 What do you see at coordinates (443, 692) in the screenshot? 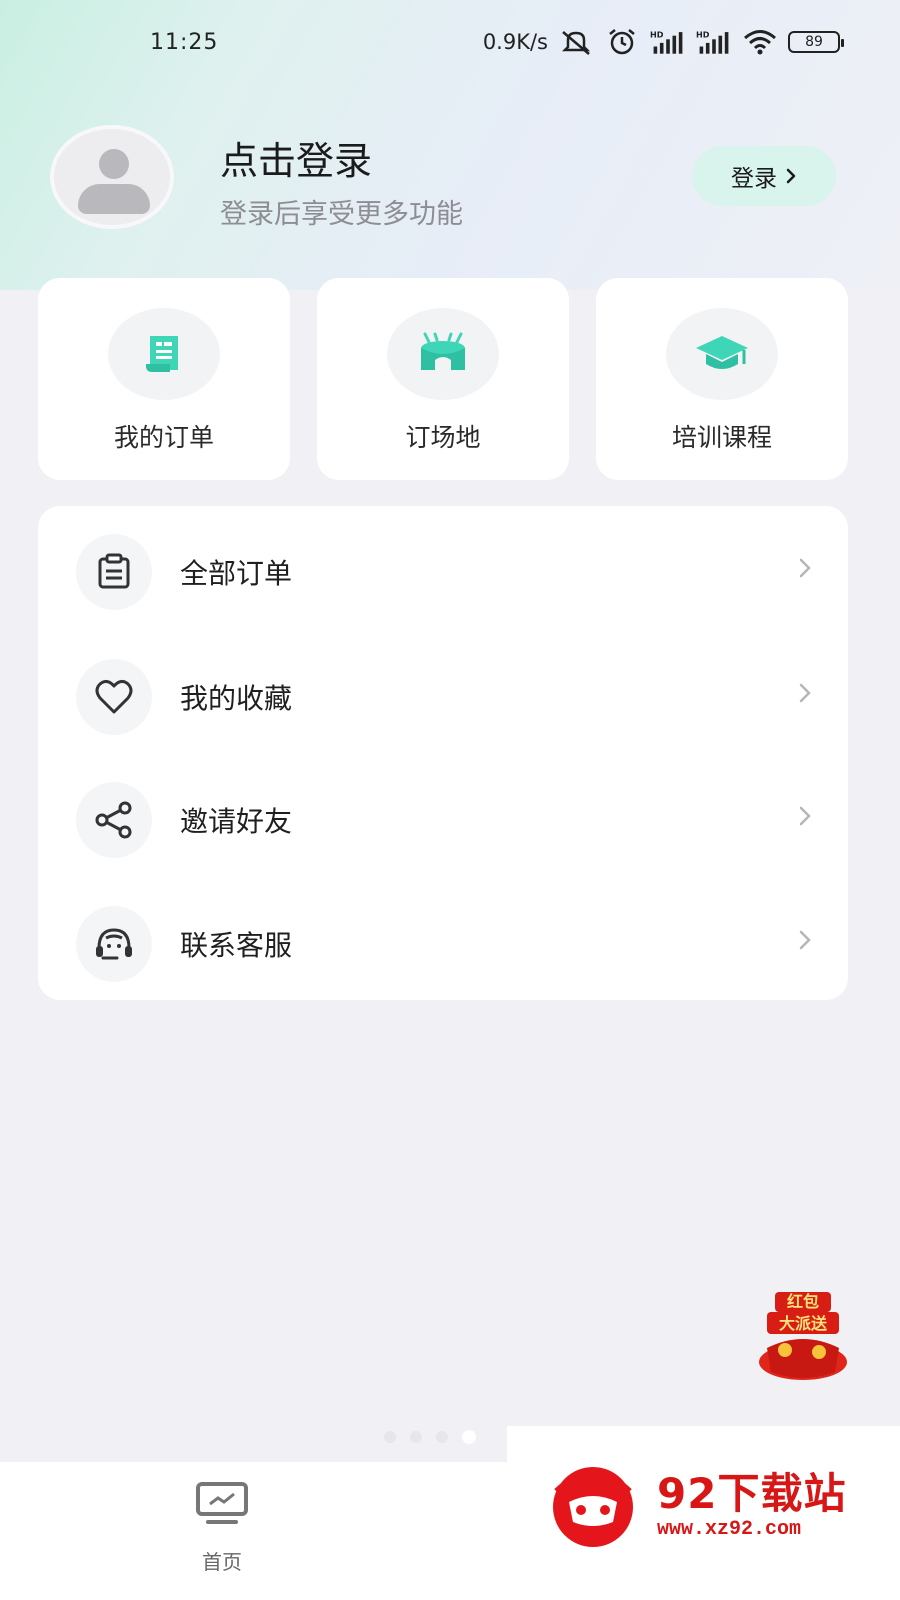
I see `menu-item-favorites: 我的收藏` at bounding box center [443, 692].